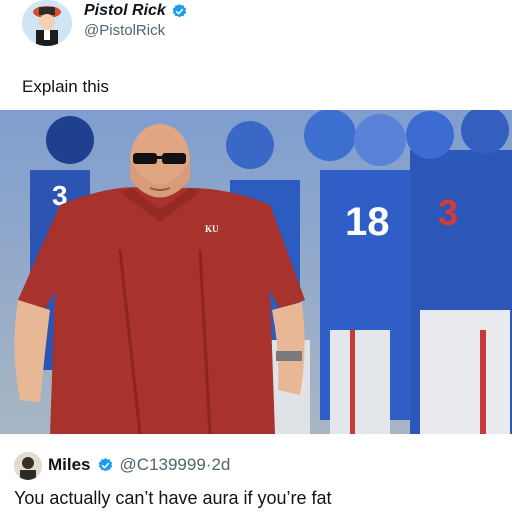 This screenshot has height=512, width=512. I want to click on reply-author-name: Miles, so click(69, 465).